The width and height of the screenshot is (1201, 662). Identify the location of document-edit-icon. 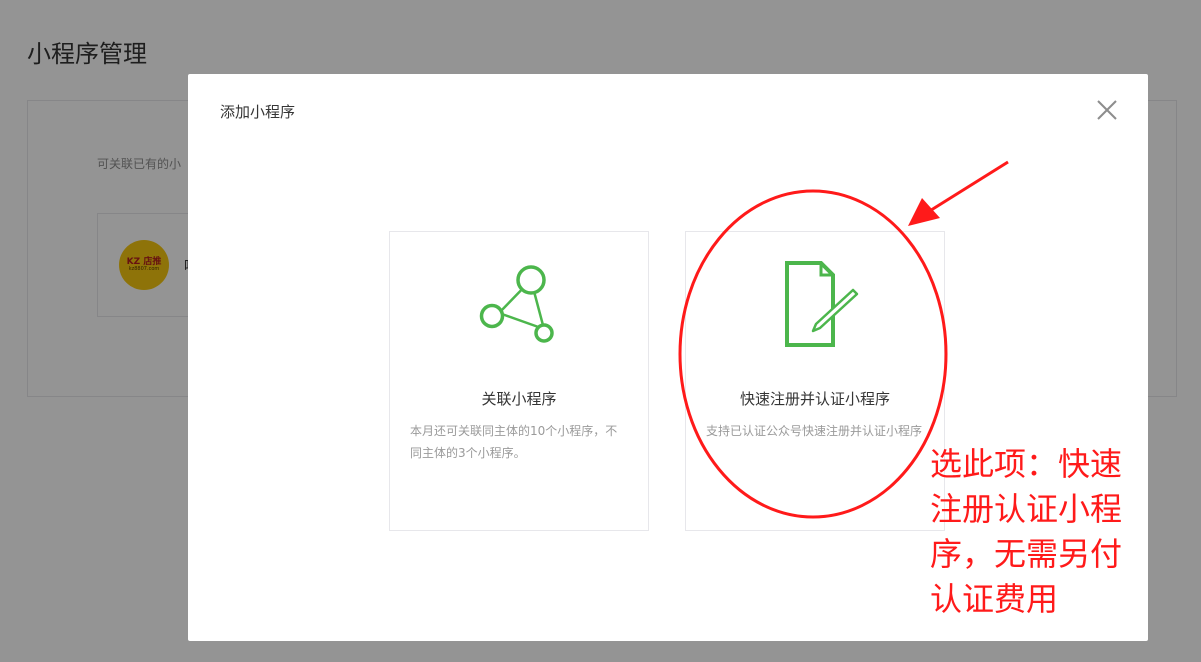
(822, 304).